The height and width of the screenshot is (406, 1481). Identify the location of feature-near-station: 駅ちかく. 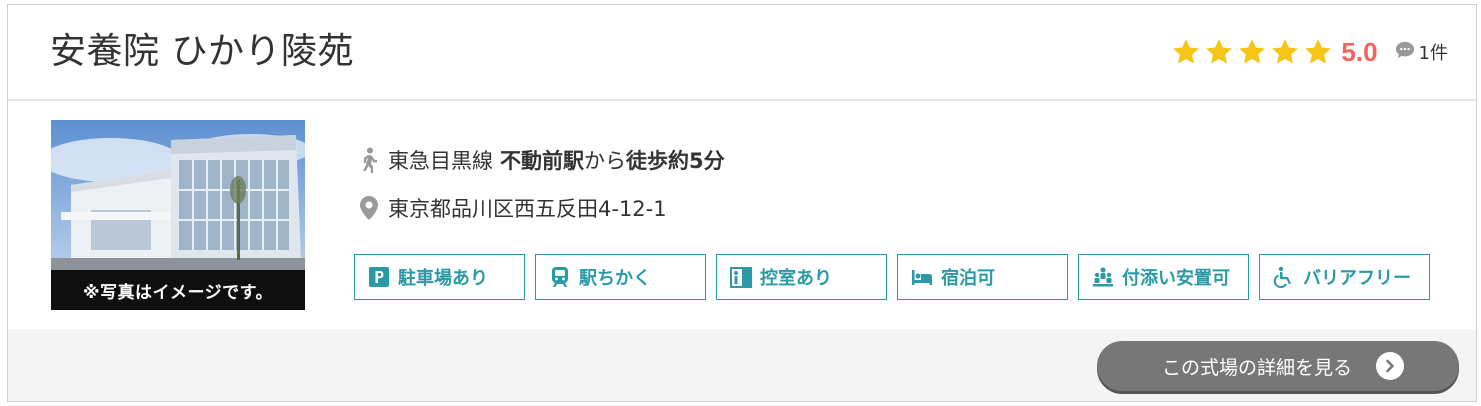
(620, 277).